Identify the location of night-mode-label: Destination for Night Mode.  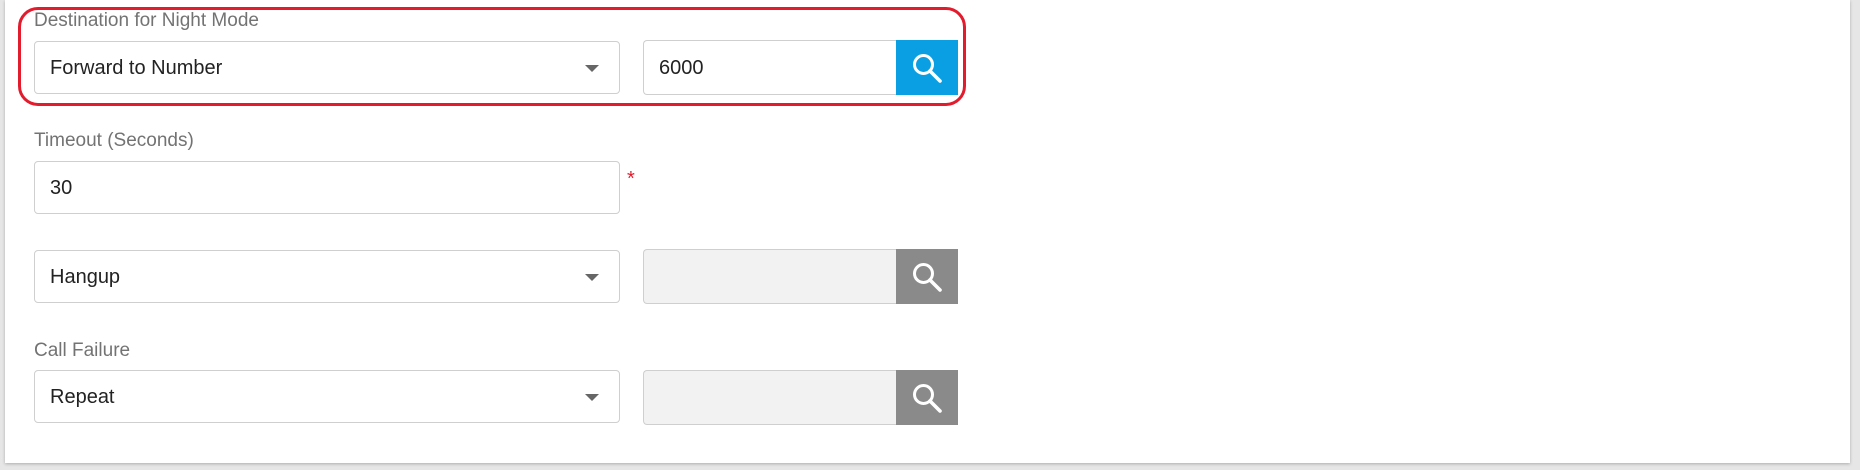
(146, 20).